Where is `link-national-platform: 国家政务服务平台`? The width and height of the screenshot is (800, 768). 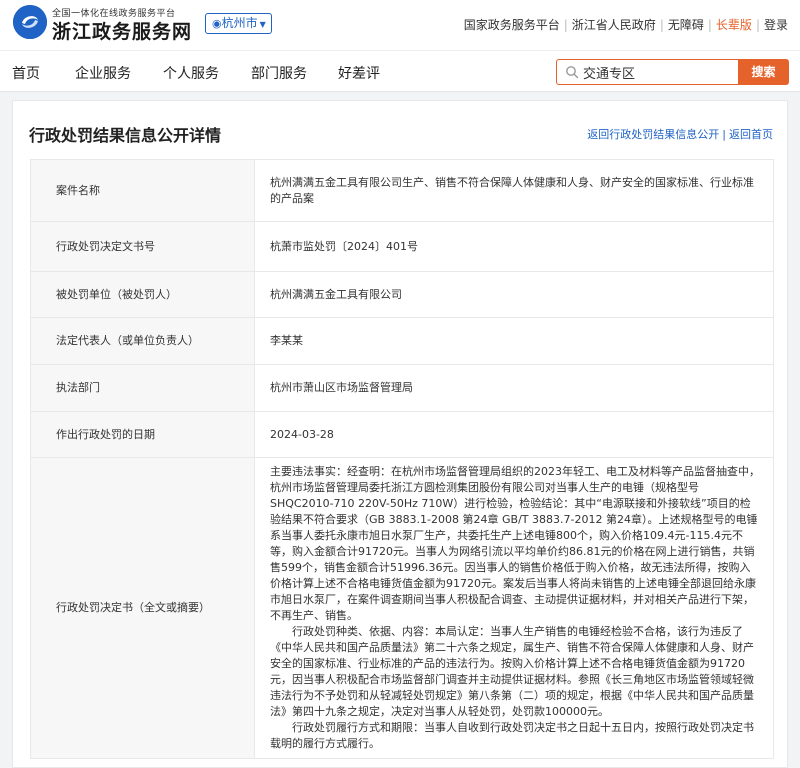 link-national-platform: 国家政务服务平台 is located at coordinates (512, 25).